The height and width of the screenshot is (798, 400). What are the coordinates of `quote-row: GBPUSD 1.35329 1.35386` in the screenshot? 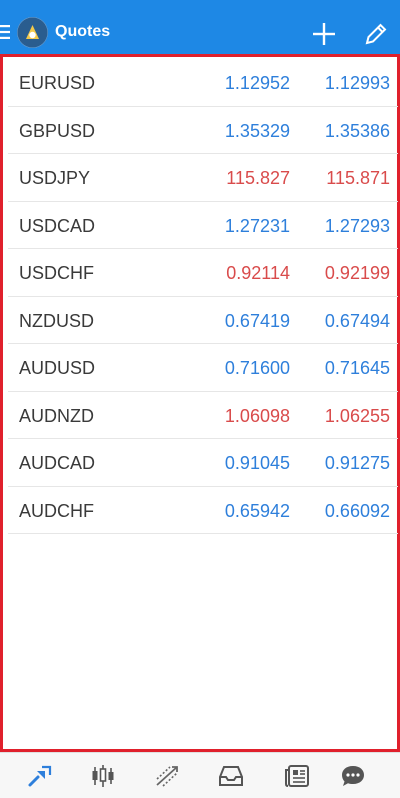 It's located at (203, 130).